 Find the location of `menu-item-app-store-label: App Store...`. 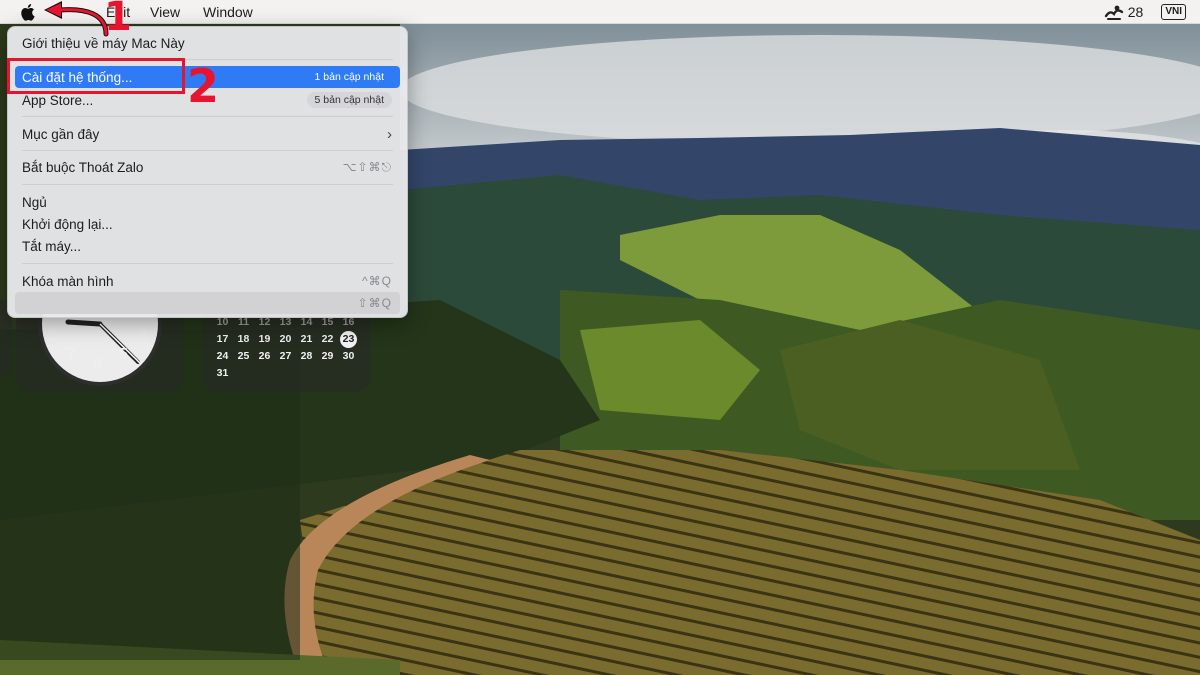

menu-item-app-store-label: App Store... is located at coordinates (58, 100).